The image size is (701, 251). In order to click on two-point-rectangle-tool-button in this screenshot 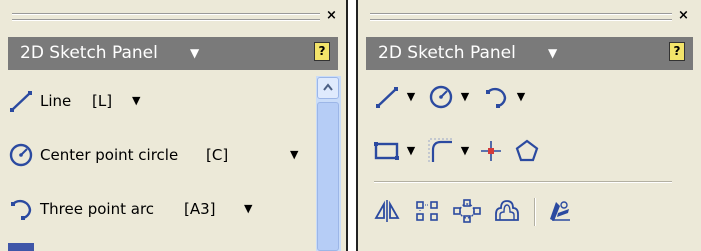, I will do `click(387, 151)`.